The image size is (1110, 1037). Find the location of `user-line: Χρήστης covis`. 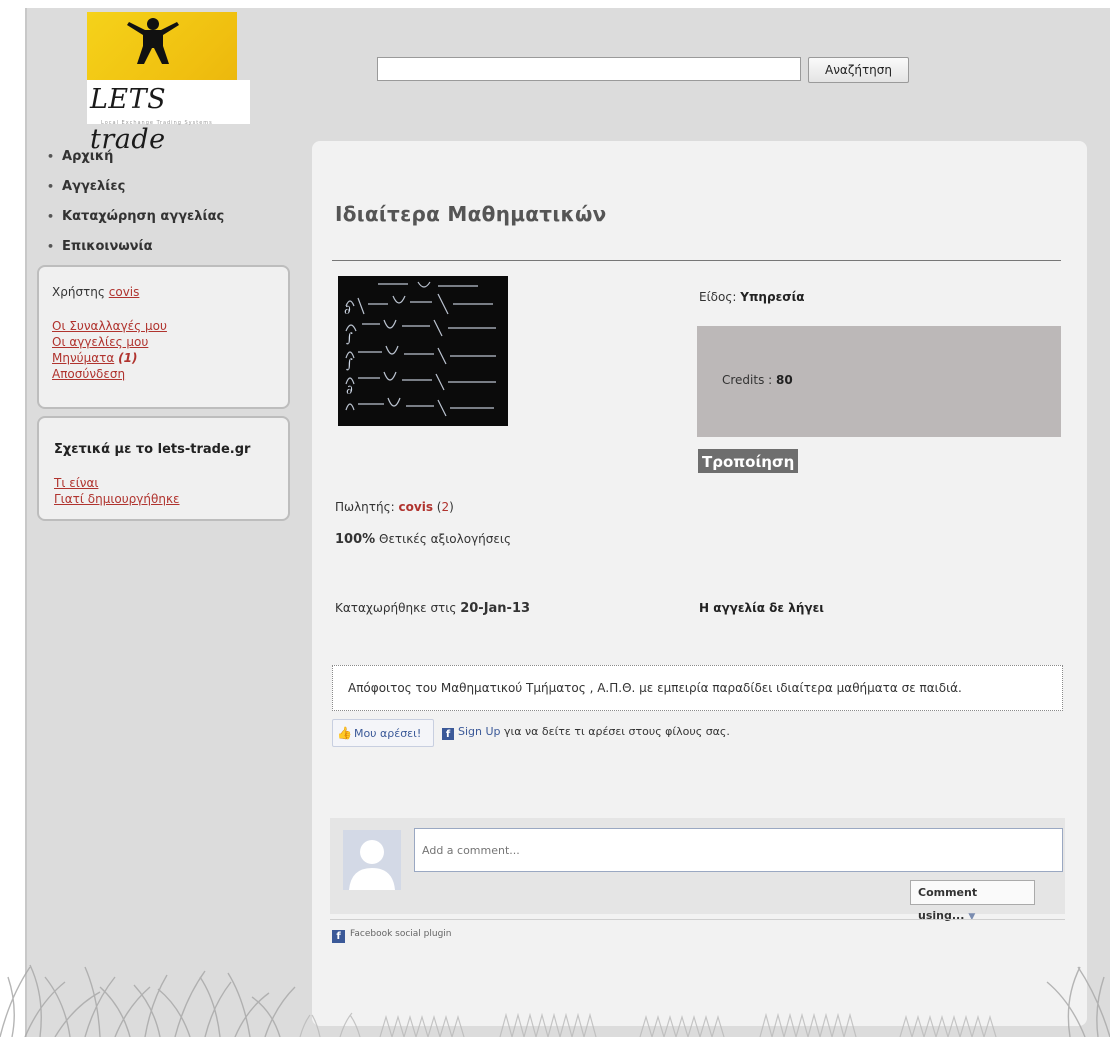

user-line: Χρήστης covis is located at coordinates (95, 292).